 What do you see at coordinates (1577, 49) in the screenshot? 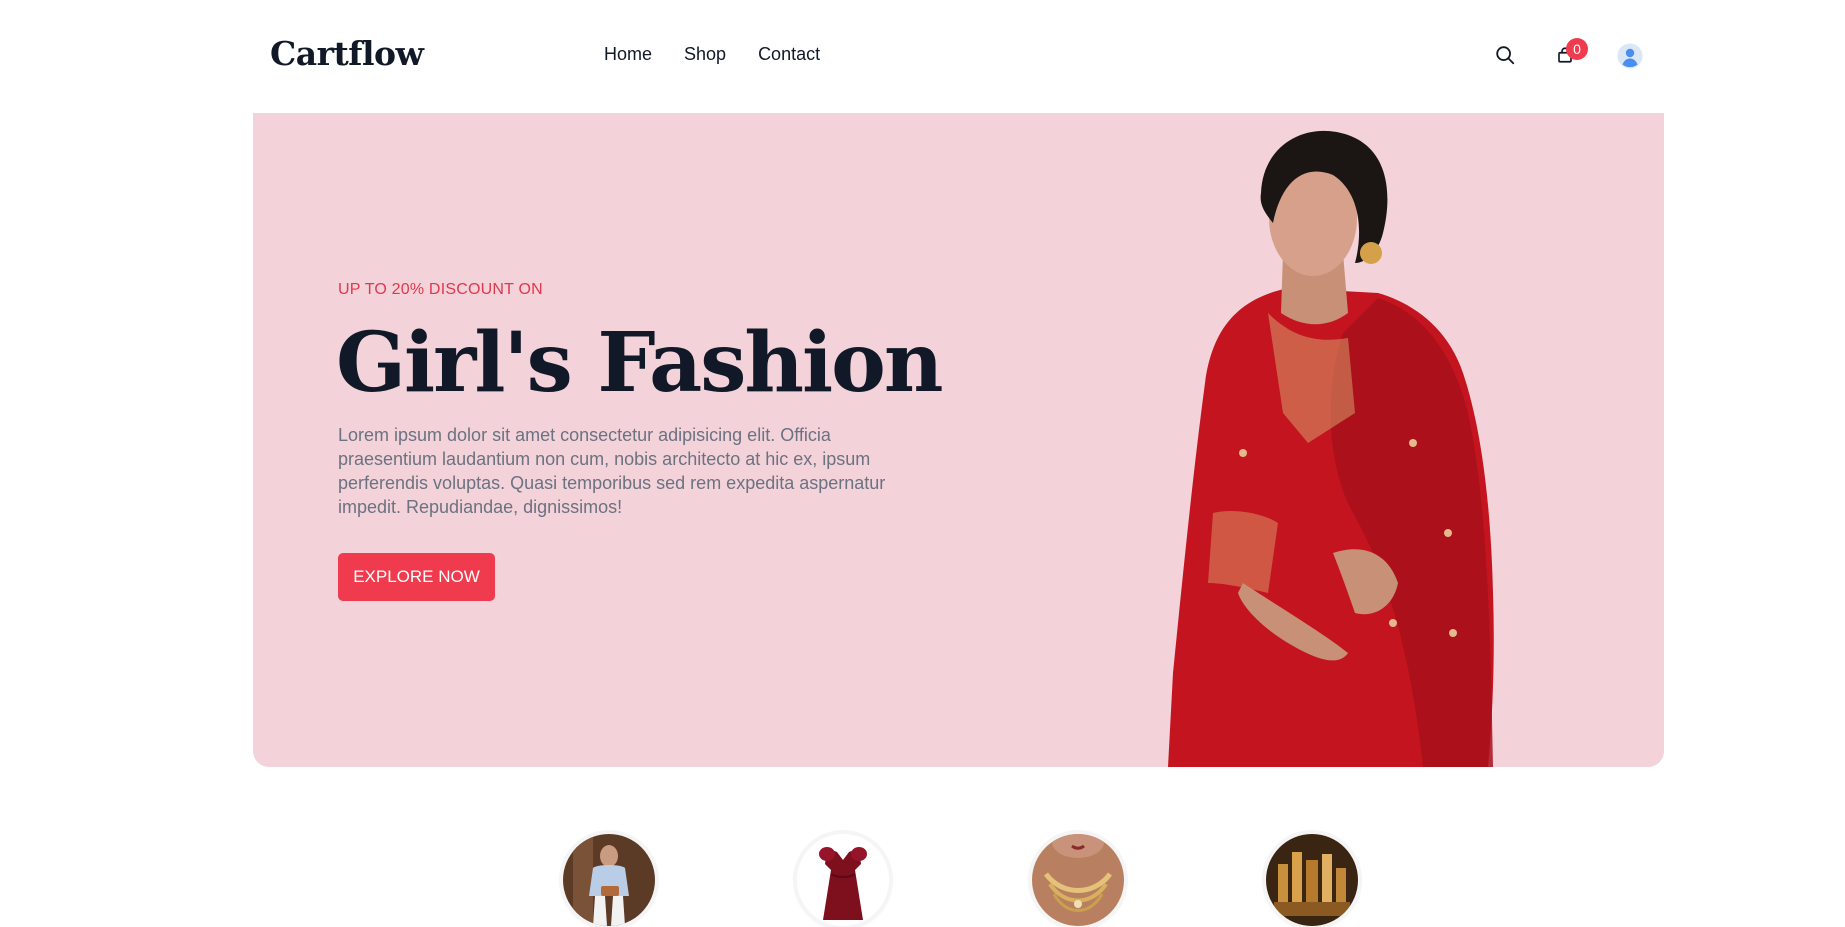
I see `cart-count-badge: 0` at bounding box center [1577, 49].